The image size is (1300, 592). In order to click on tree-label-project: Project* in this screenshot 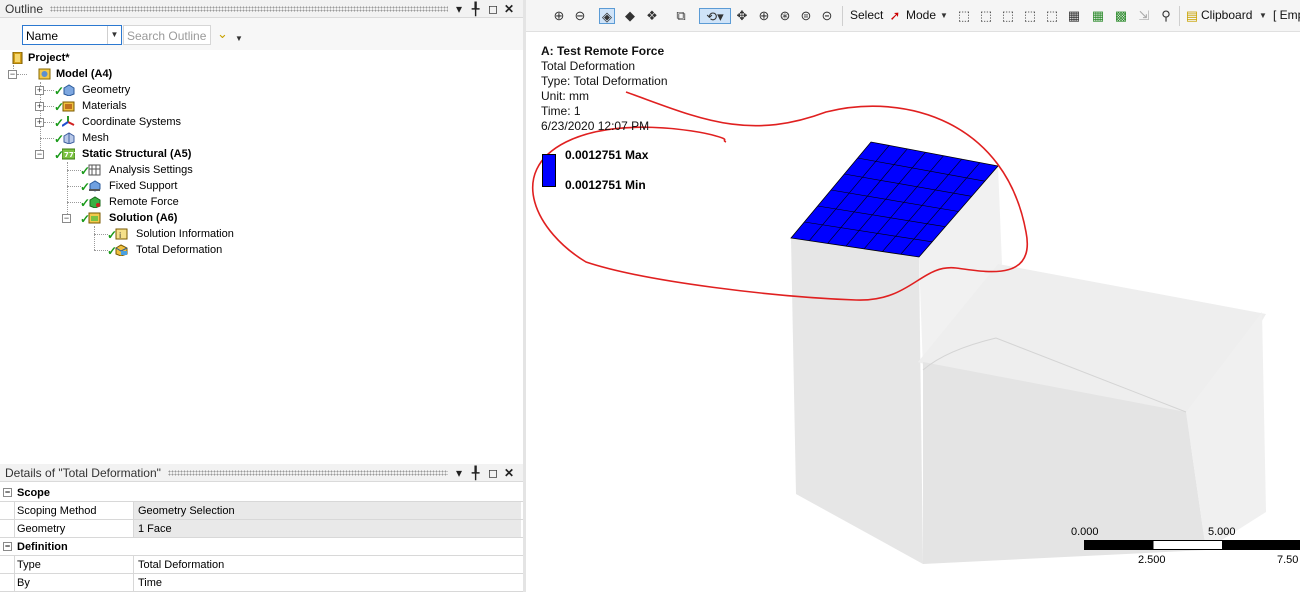, I will do `click(49, 58)`.